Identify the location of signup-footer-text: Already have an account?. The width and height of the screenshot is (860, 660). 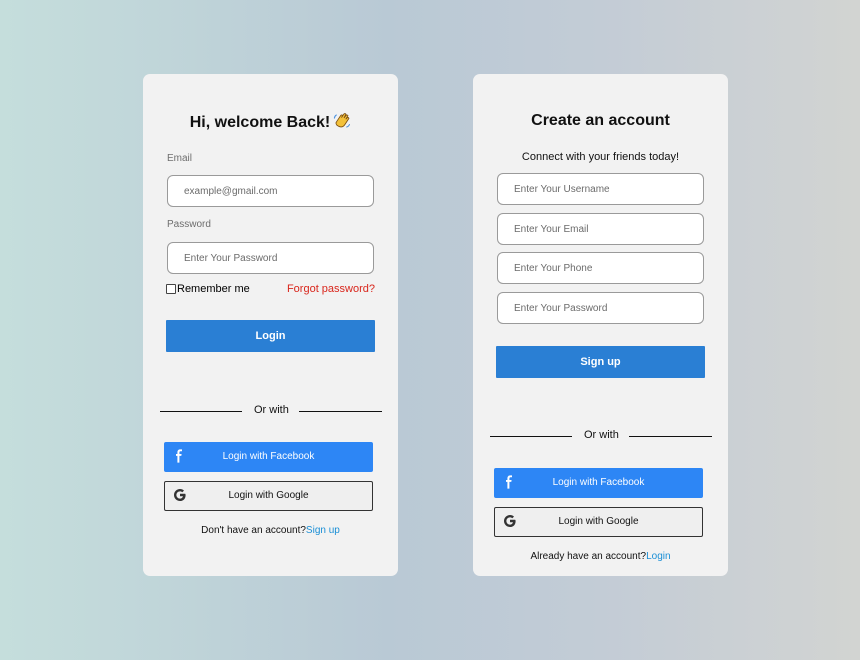
(588, 556).